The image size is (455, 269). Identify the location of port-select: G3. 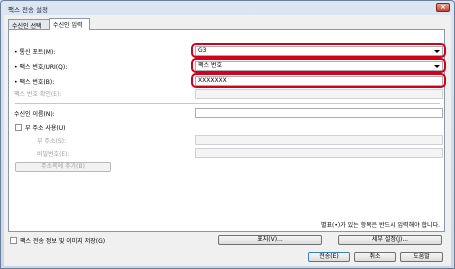
(319, 51).